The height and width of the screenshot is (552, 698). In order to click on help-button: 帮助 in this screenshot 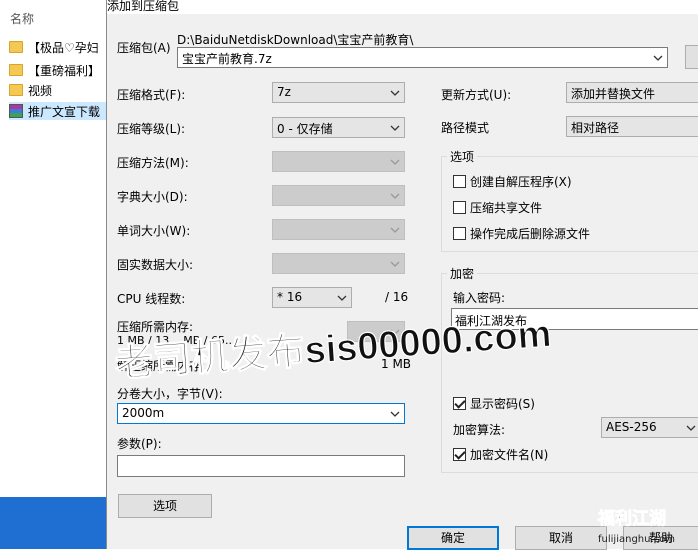, I will do `click(660, 538)`.